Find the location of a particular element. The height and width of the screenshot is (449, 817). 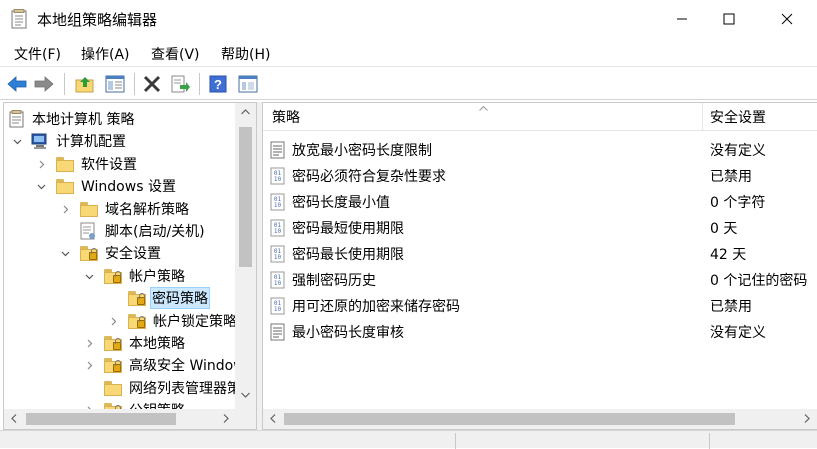

tree-item-root: 本地计算机 策略 is located at coordinates (124, 119).